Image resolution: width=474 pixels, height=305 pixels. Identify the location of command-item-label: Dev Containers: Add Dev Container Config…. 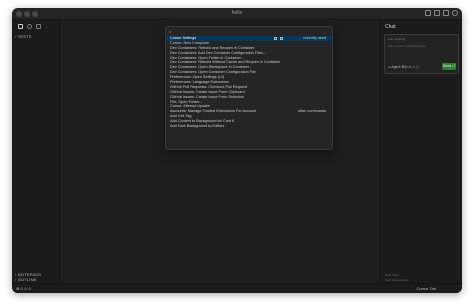
(218, 52).